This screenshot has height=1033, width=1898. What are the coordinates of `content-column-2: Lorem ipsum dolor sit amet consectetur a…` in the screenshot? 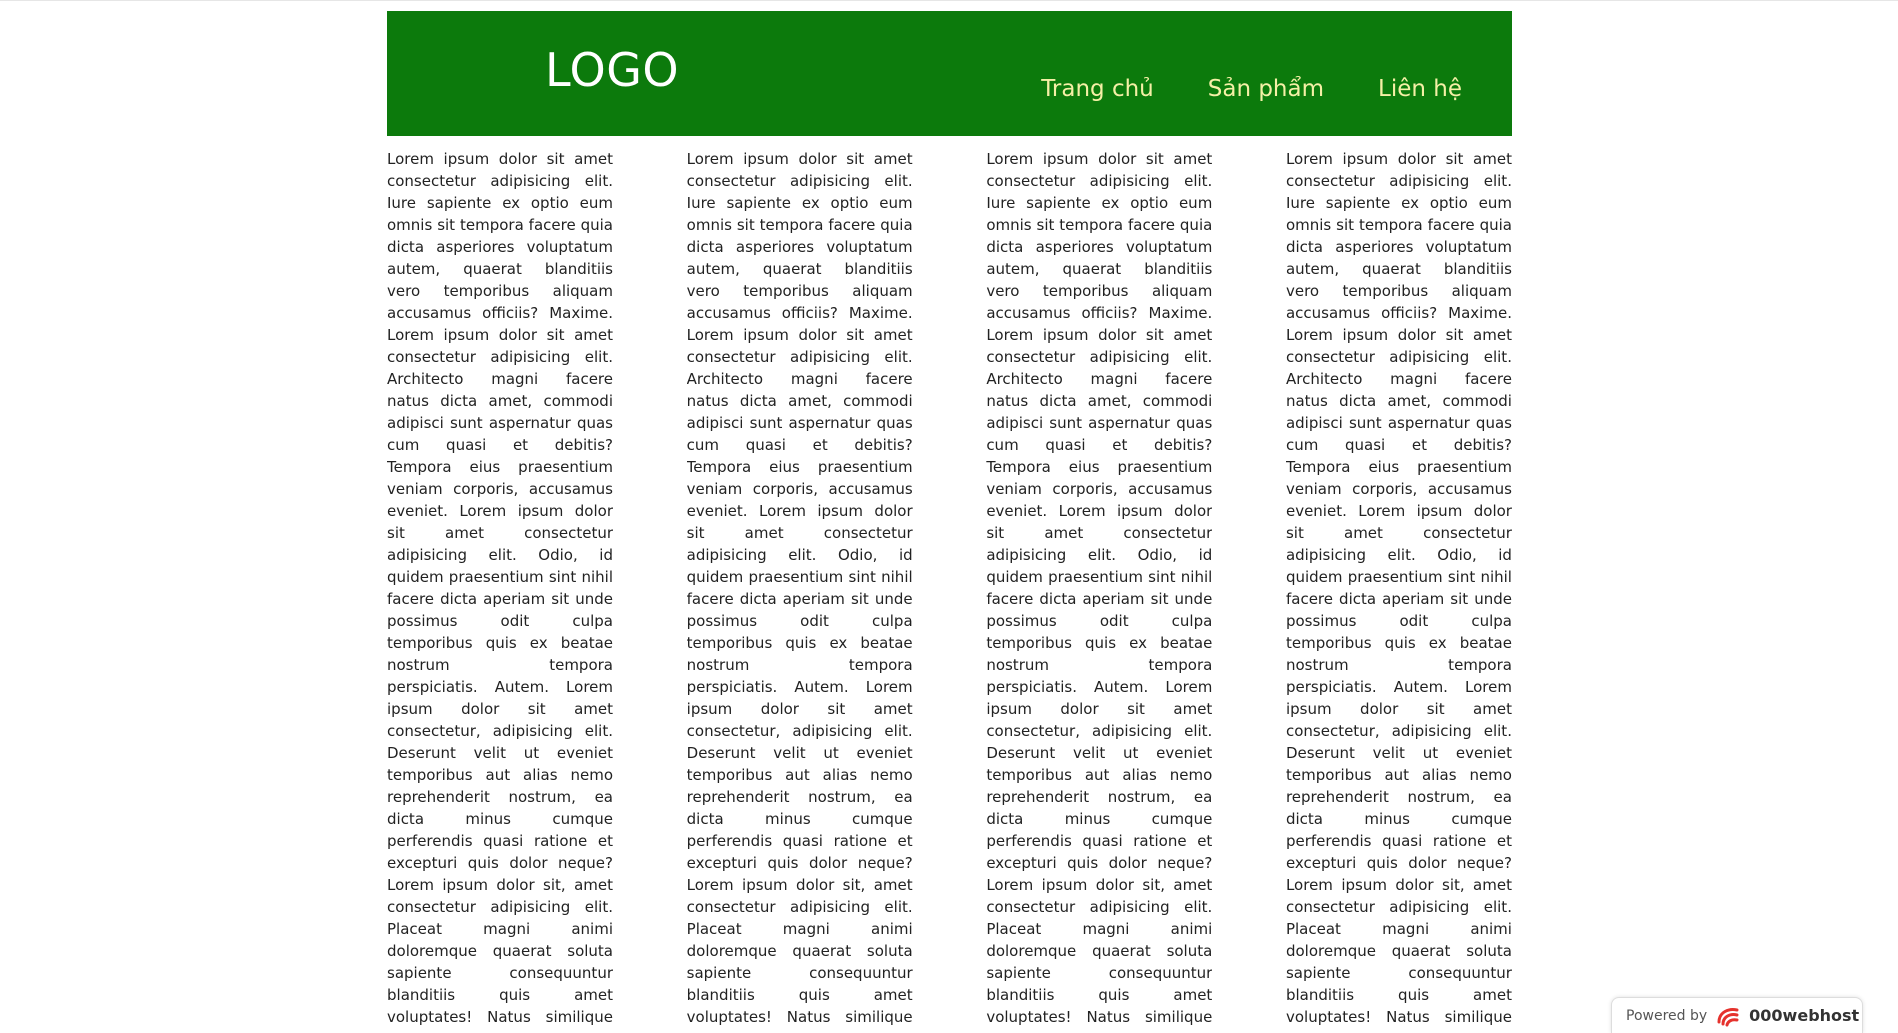 It's located at (799, 588).